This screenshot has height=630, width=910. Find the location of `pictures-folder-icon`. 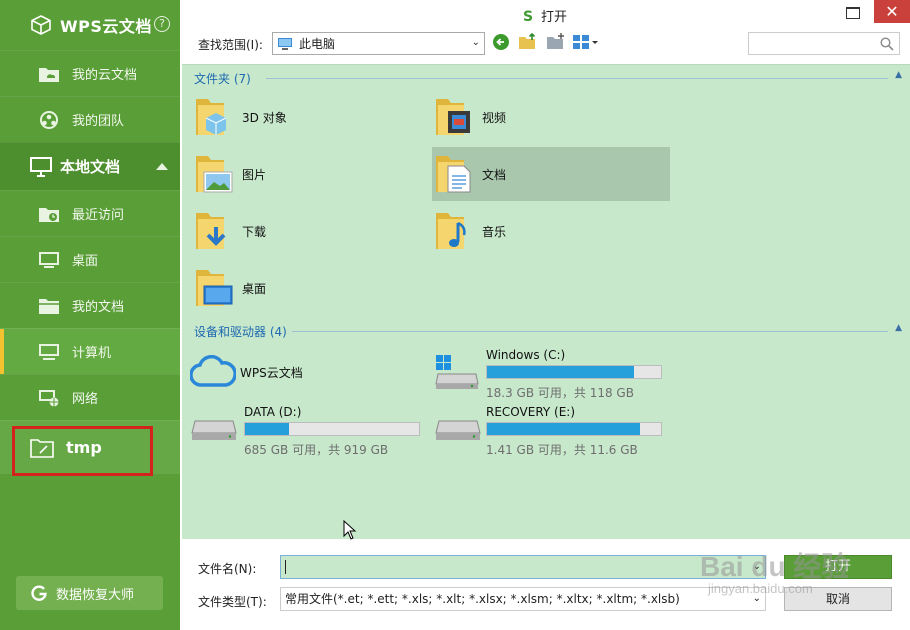

pictures-folder-icon is located at coordinates (214, 174).